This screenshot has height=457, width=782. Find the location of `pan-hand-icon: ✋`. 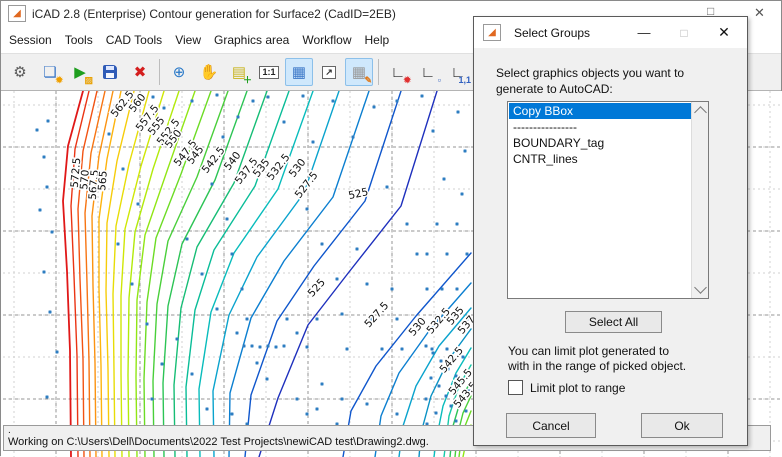

pan-hand-icon: ✋ is located at coordinates (209, 72).